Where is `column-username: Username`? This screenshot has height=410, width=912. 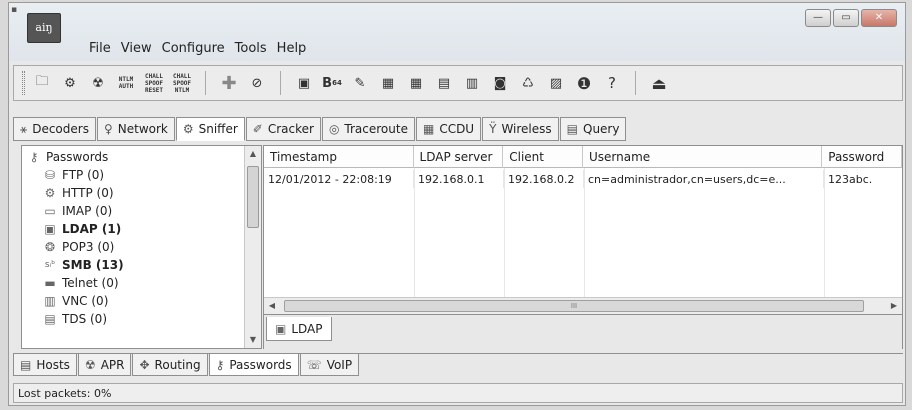
column-username: Username is located at coordinates (703, 157).